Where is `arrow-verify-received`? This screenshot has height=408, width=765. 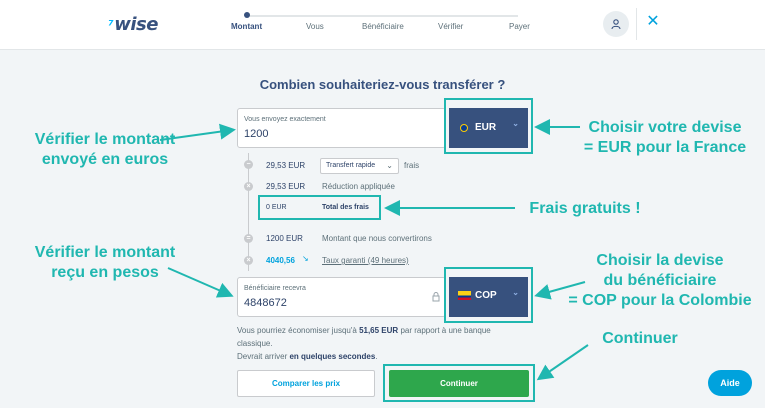
arrow-verify-received is located at coordinates (200, 282).